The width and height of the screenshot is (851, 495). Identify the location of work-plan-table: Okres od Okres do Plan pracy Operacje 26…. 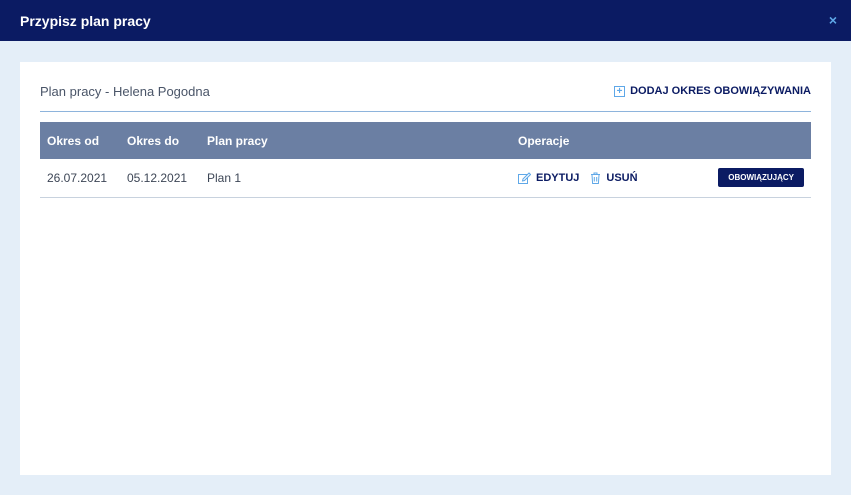
(425, 160).